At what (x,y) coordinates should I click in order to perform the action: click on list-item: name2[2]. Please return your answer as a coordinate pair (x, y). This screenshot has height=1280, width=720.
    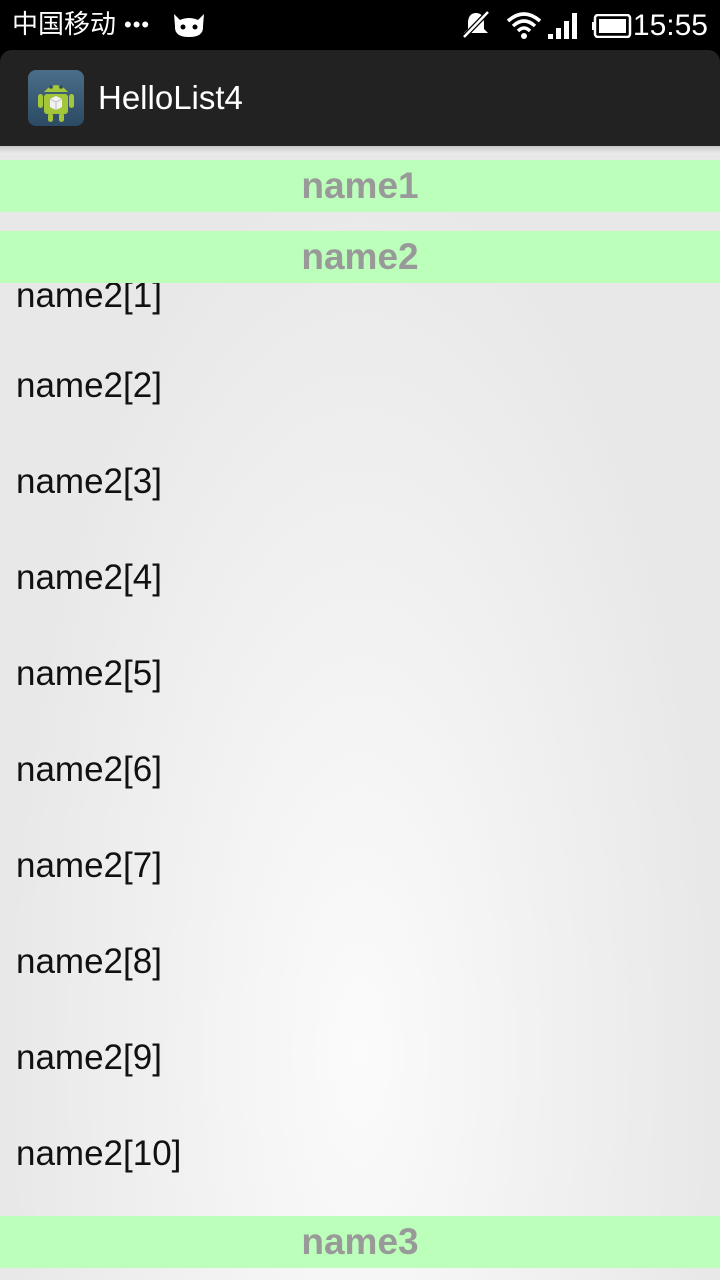
    Looking at the image, I should click on (89, 386).